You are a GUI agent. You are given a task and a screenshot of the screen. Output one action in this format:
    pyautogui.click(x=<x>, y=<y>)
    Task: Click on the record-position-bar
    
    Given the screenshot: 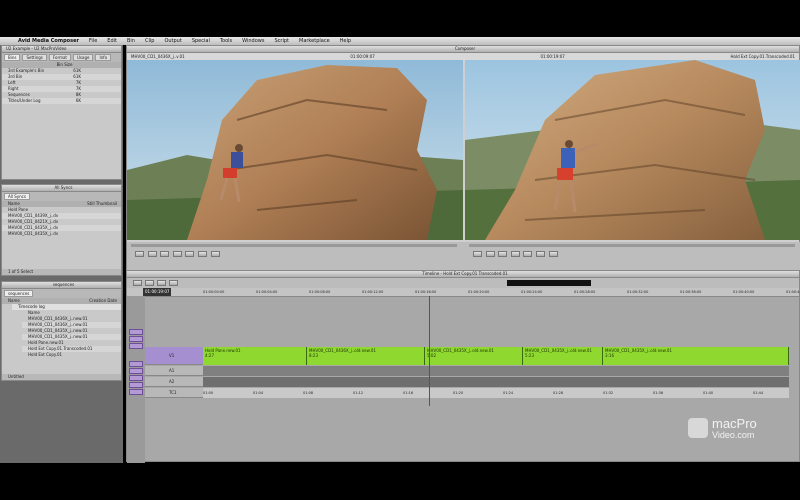 What is the action you would take?
    pyautogui.click(x=632, y=245)
    